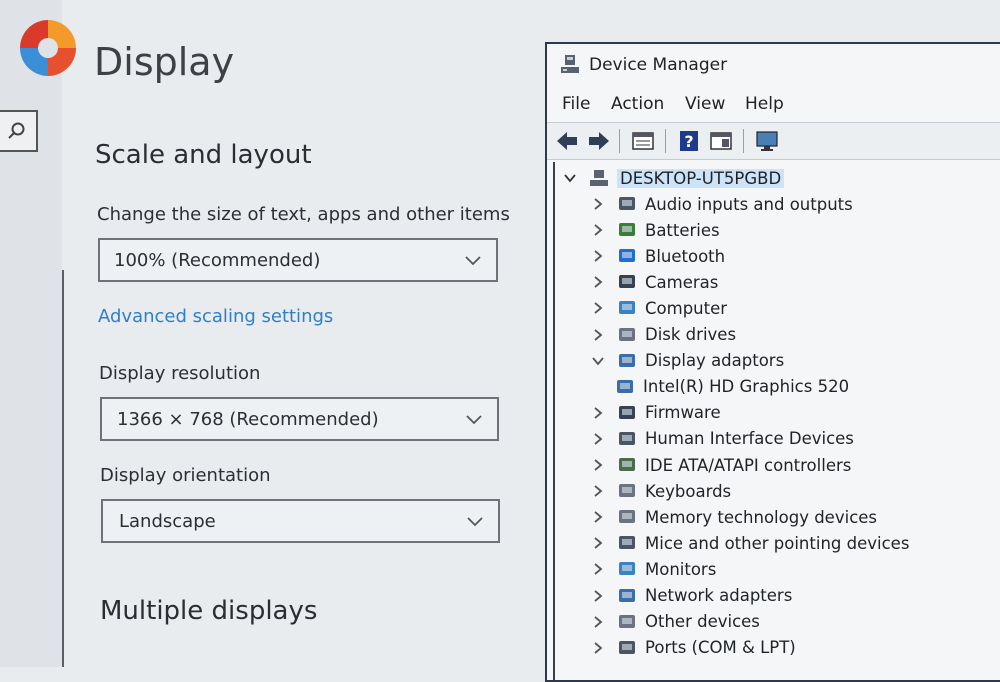  Describe the element at coordinates (209, 611) in the screenshot. I see `section-title-multiple-displays: Multiple displays` at that location.